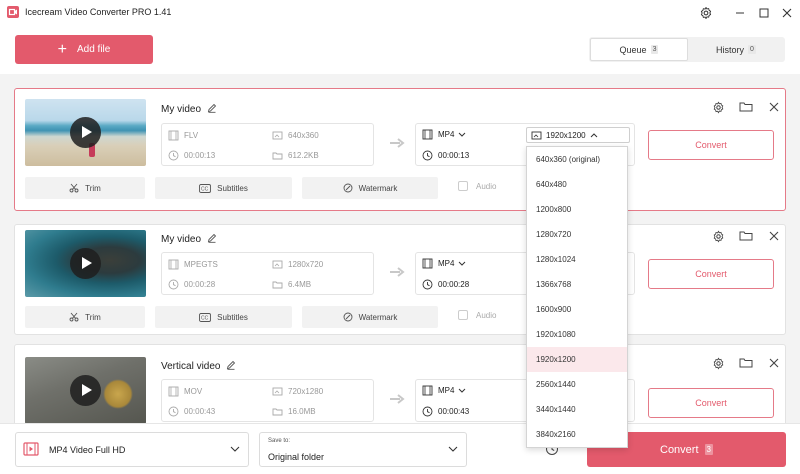  What do you see at coordinates (191, 411) in the screenshot?
I see `source-duration: 00:00:43` at bounding box center [191, 411].